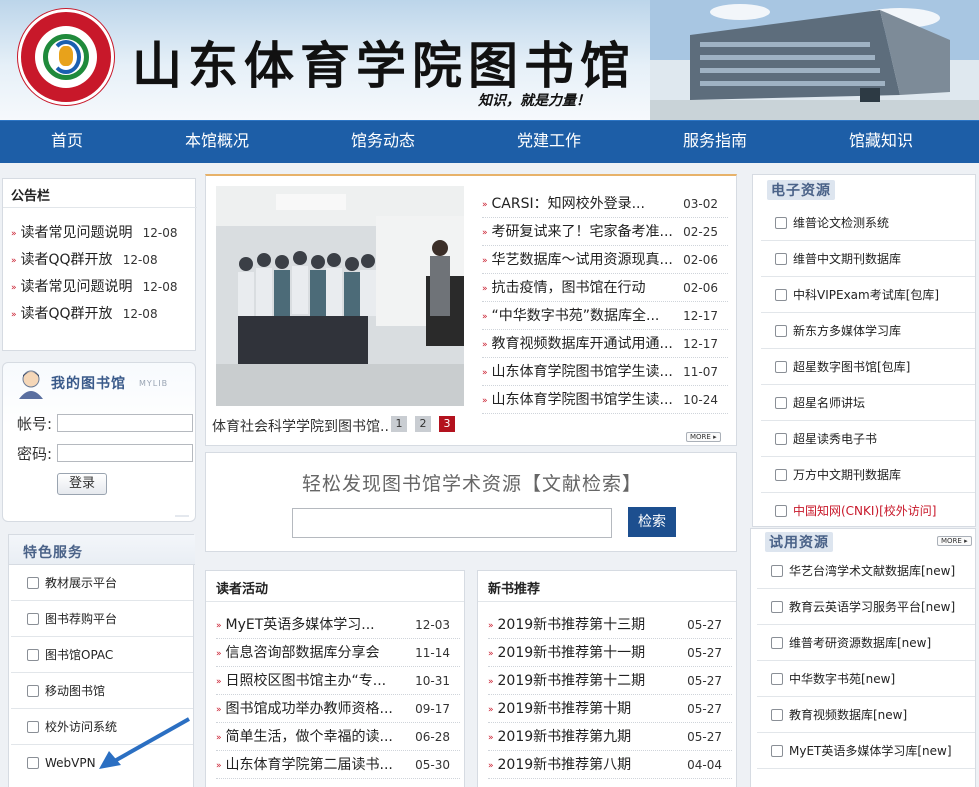 This screenshot has height=787, width=979. I want to click on list-item: 新东方多媒体学习库, so click(868, 331).